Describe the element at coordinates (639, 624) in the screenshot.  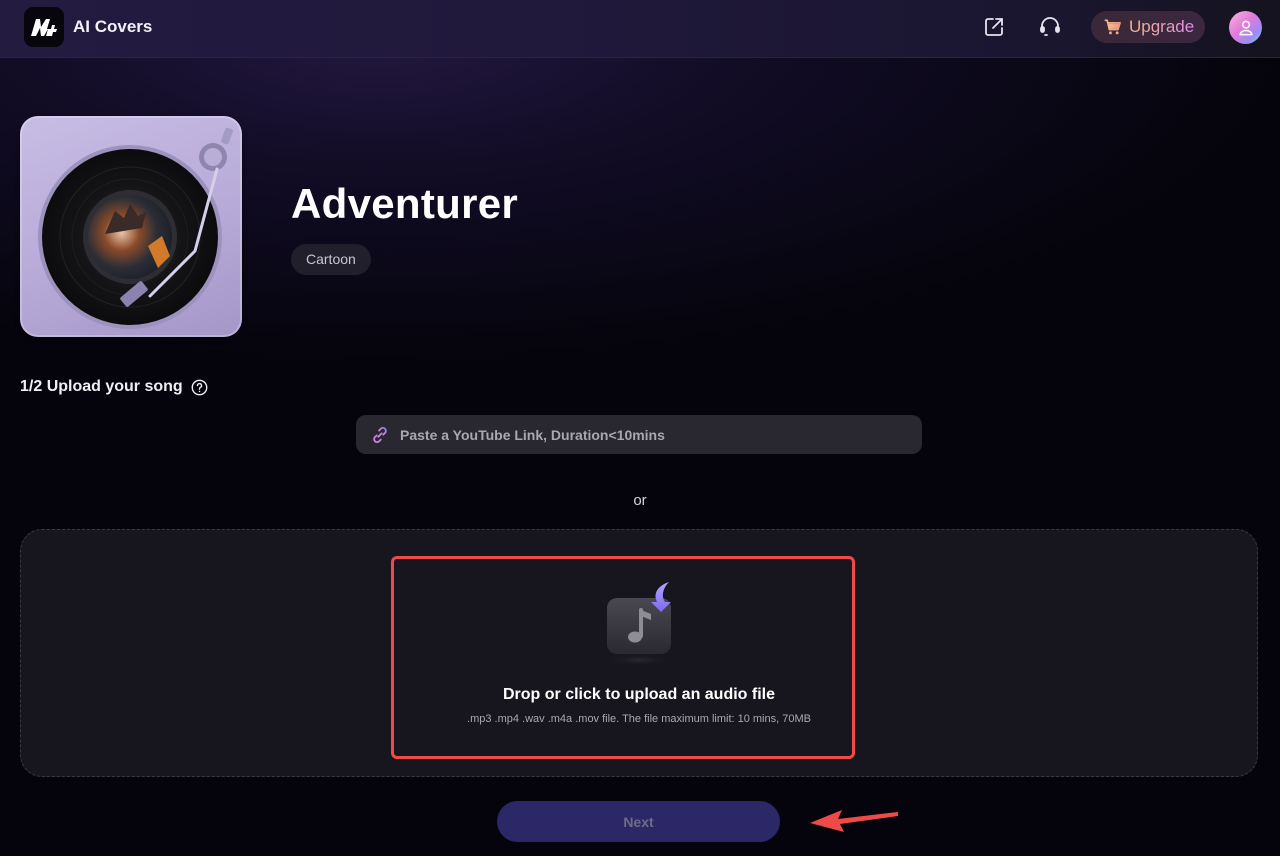
I see `music-file-upload-icon` at that location.